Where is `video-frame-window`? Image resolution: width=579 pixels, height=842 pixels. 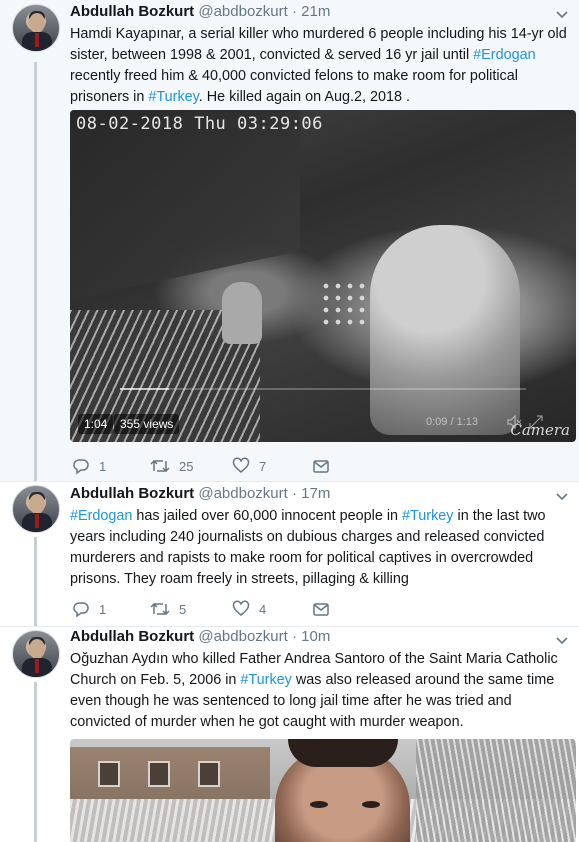
video-frame-window is located at coordinates (185, 205).